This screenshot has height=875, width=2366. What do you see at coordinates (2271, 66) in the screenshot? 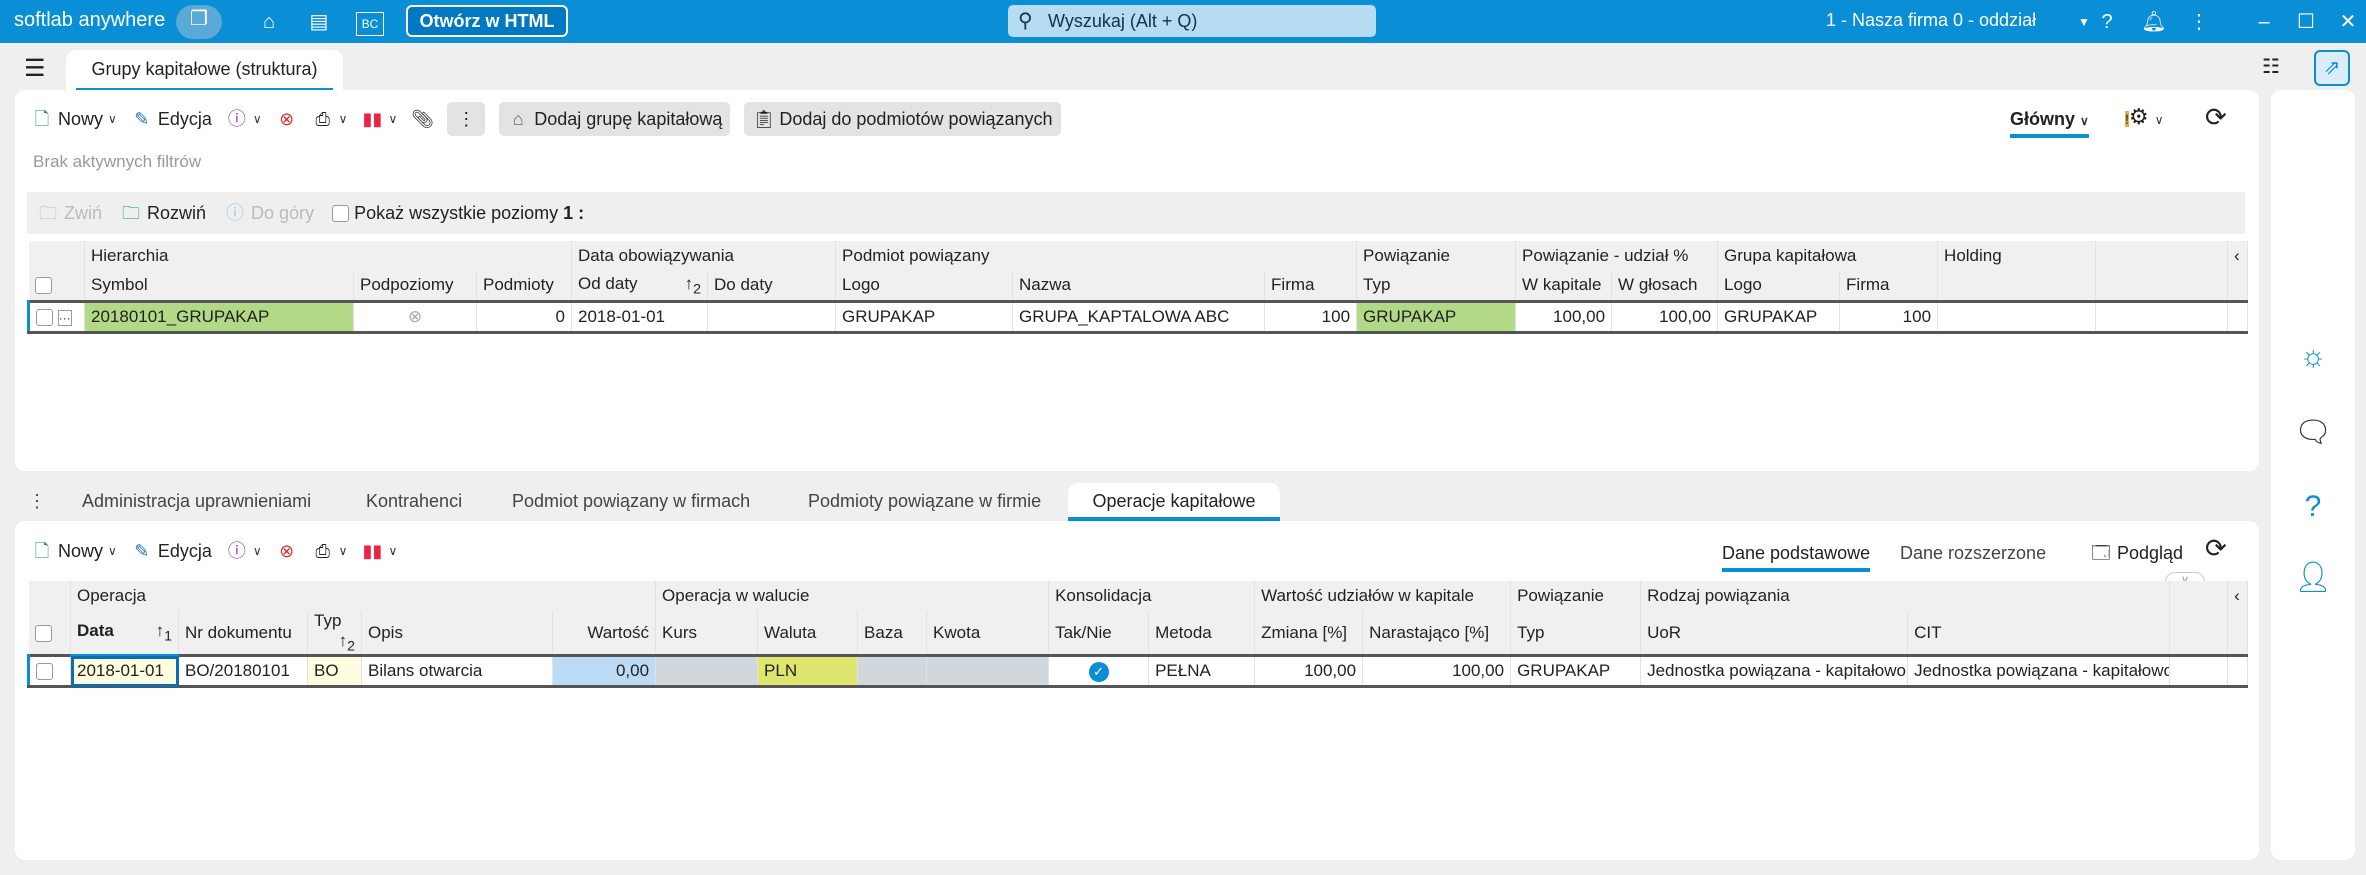
I see `tree-list-icon: ☷` at bounding box center [2271, 66].